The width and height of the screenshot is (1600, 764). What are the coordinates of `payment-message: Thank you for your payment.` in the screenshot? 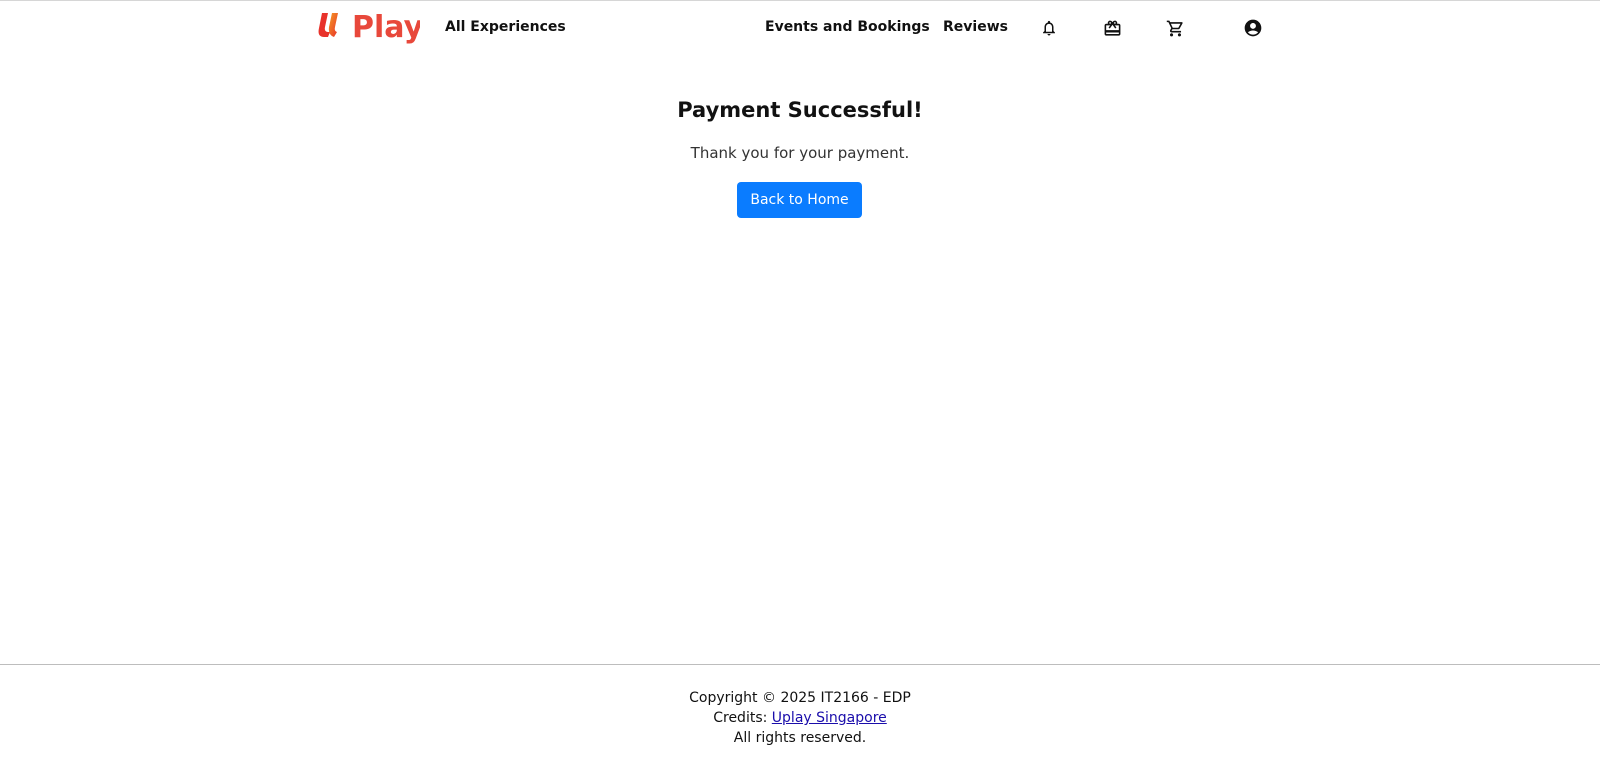 It's located at (800, 153).